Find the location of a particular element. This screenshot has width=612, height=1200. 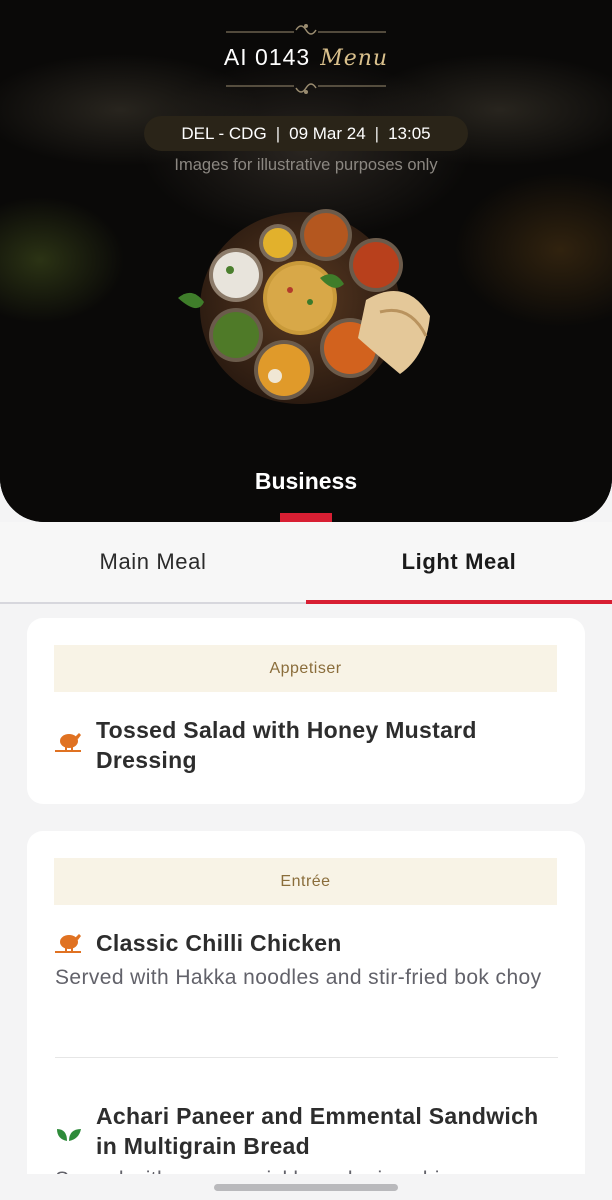

ornament-bottom-icon is located at coordinates (306, 88).